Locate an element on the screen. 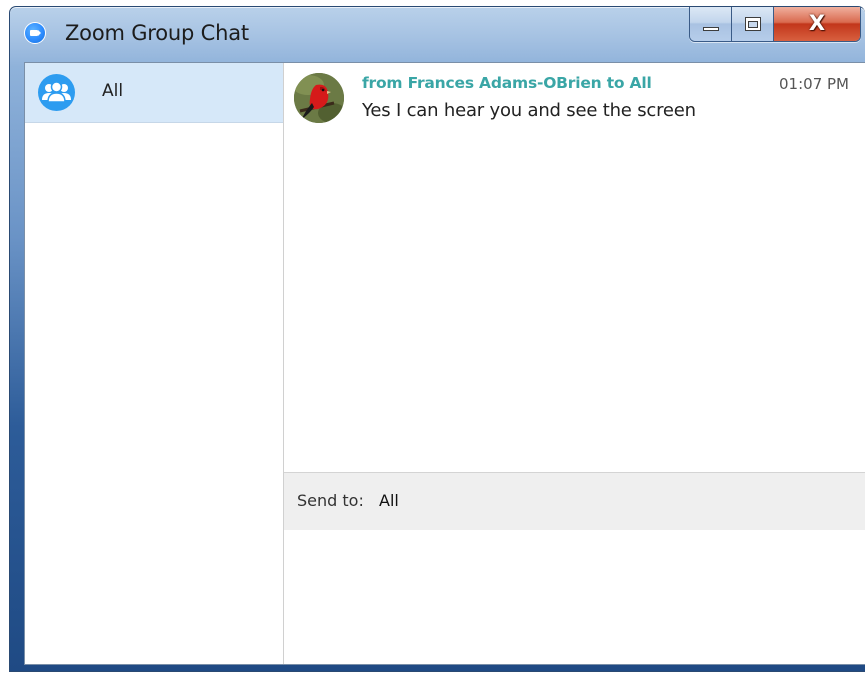  message-input is located at coordinates (574, 597).